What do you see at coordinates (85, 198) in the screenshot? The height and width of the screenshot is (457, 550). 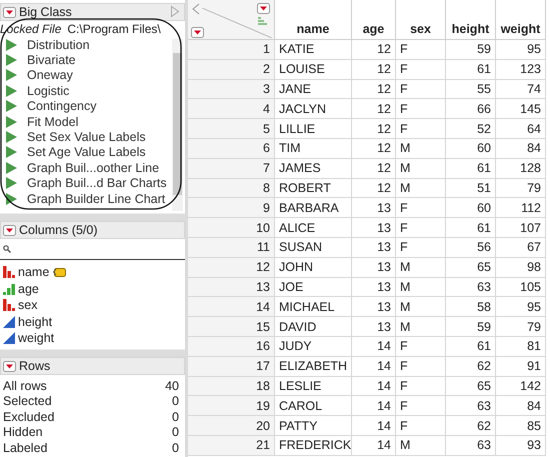 I see `script-item: Graph Builder Line Chart` at bounding box center [85, 198].